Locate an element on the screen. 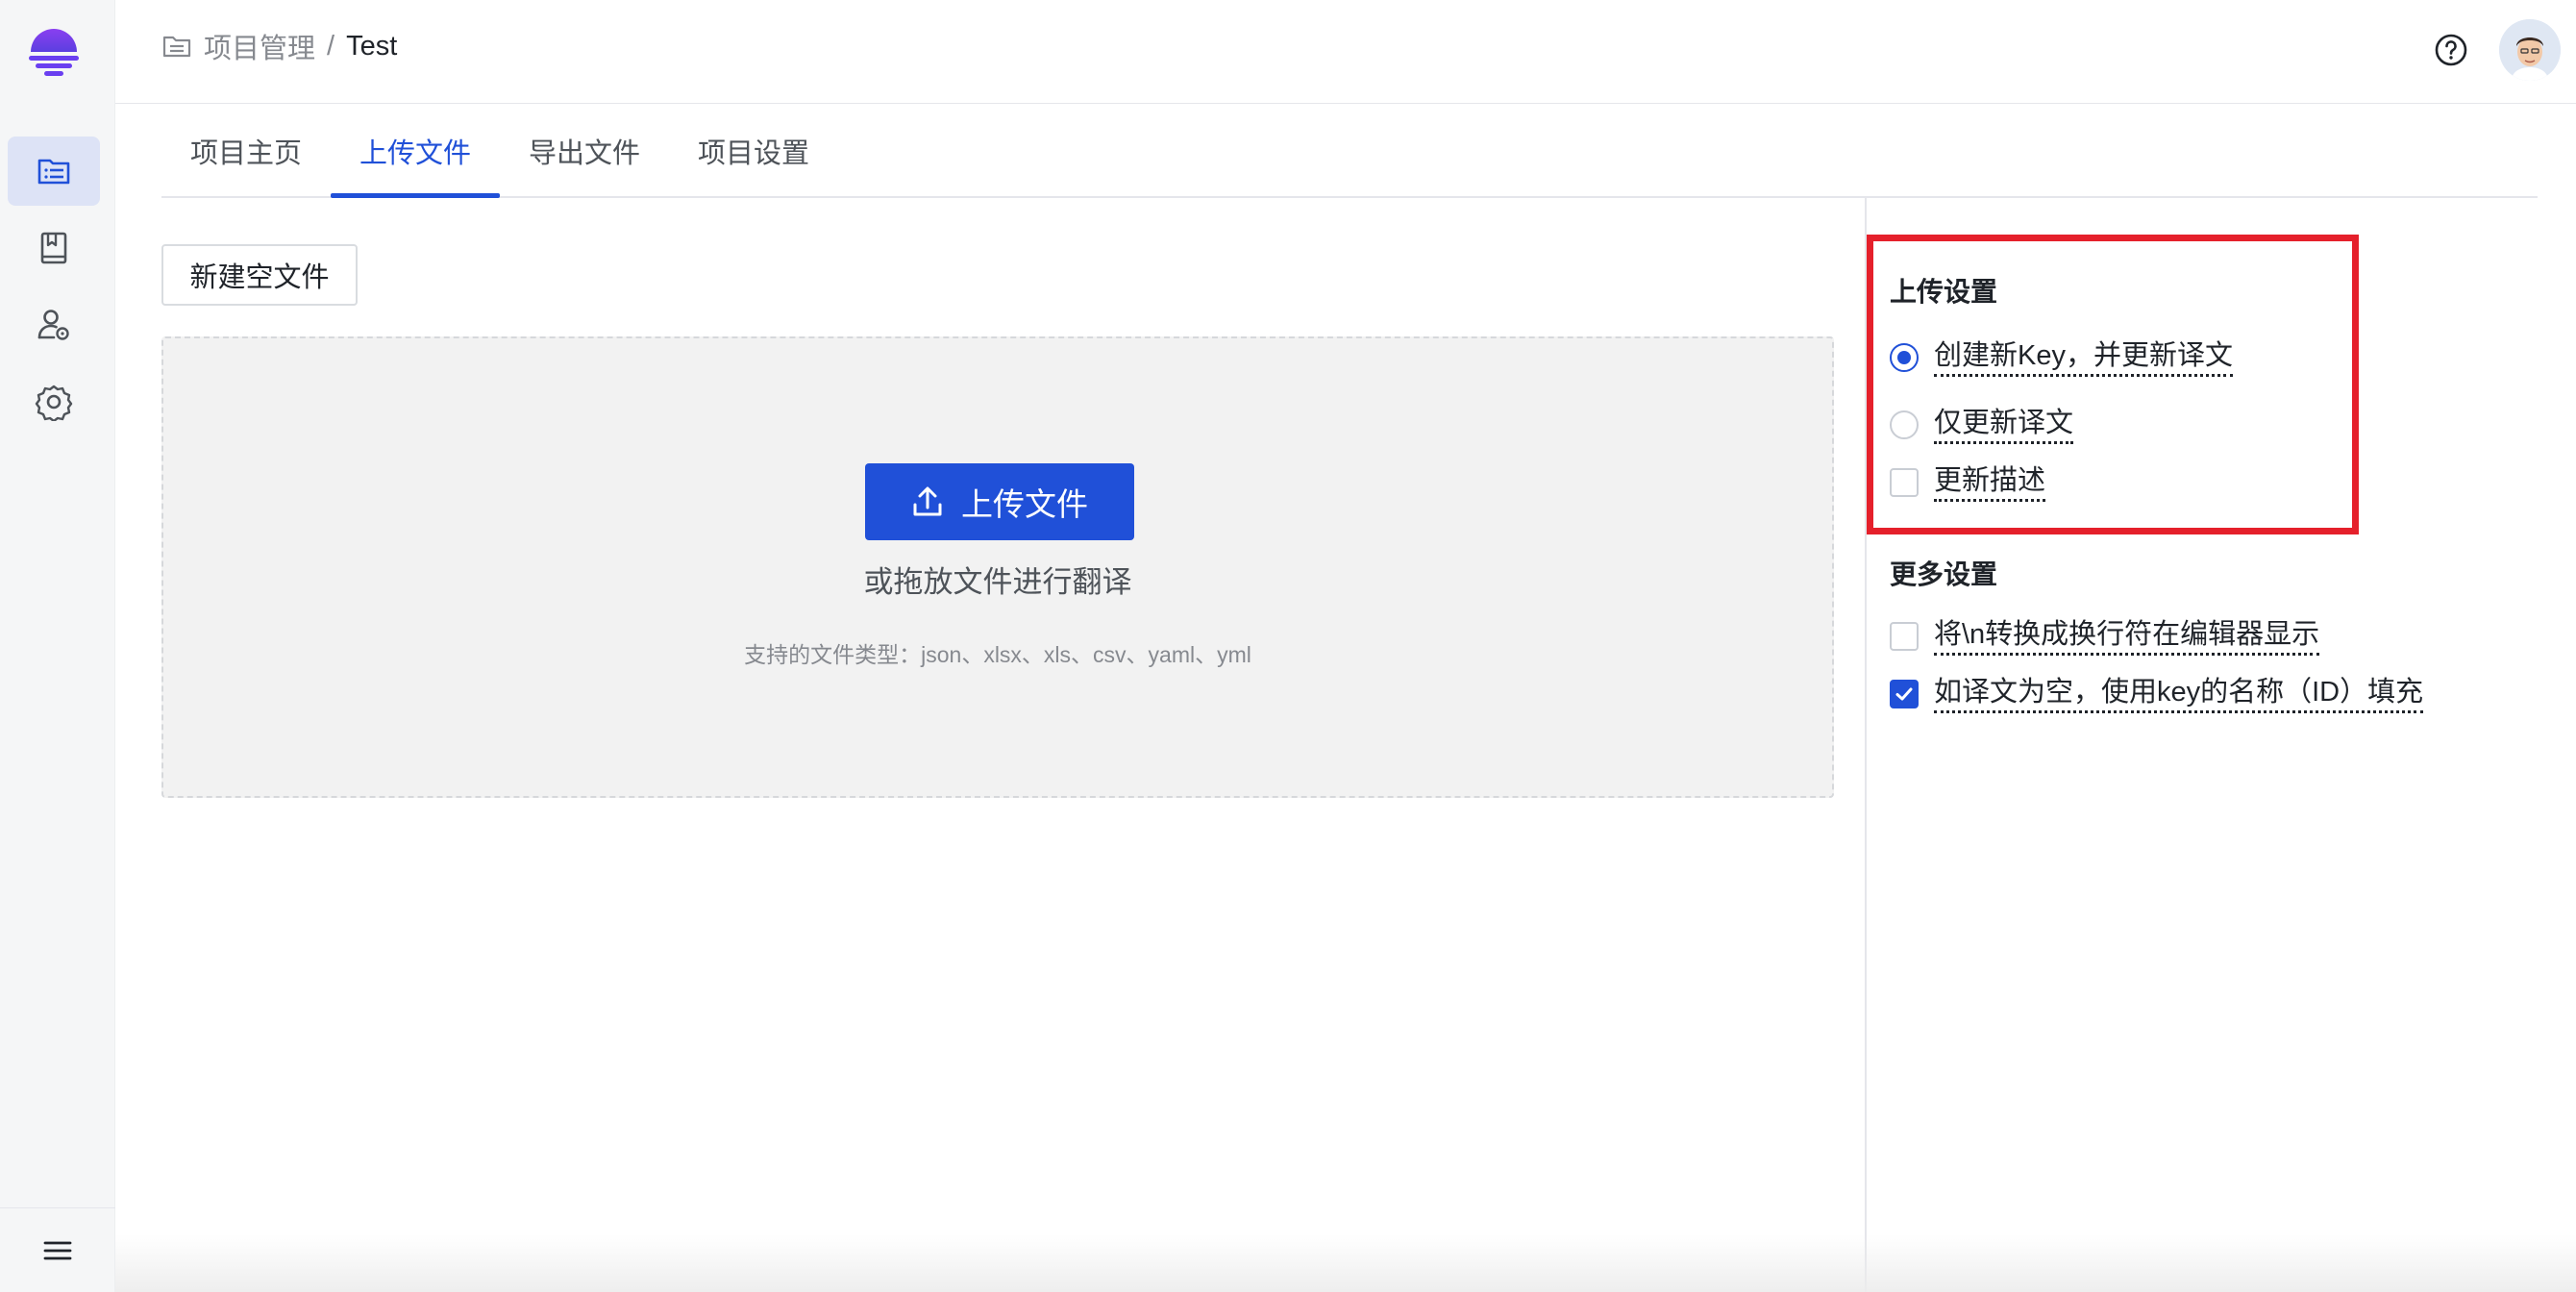 The height and width of the screenshot is (1292, 2576). upload-icon is located at coordinates (928, 501).